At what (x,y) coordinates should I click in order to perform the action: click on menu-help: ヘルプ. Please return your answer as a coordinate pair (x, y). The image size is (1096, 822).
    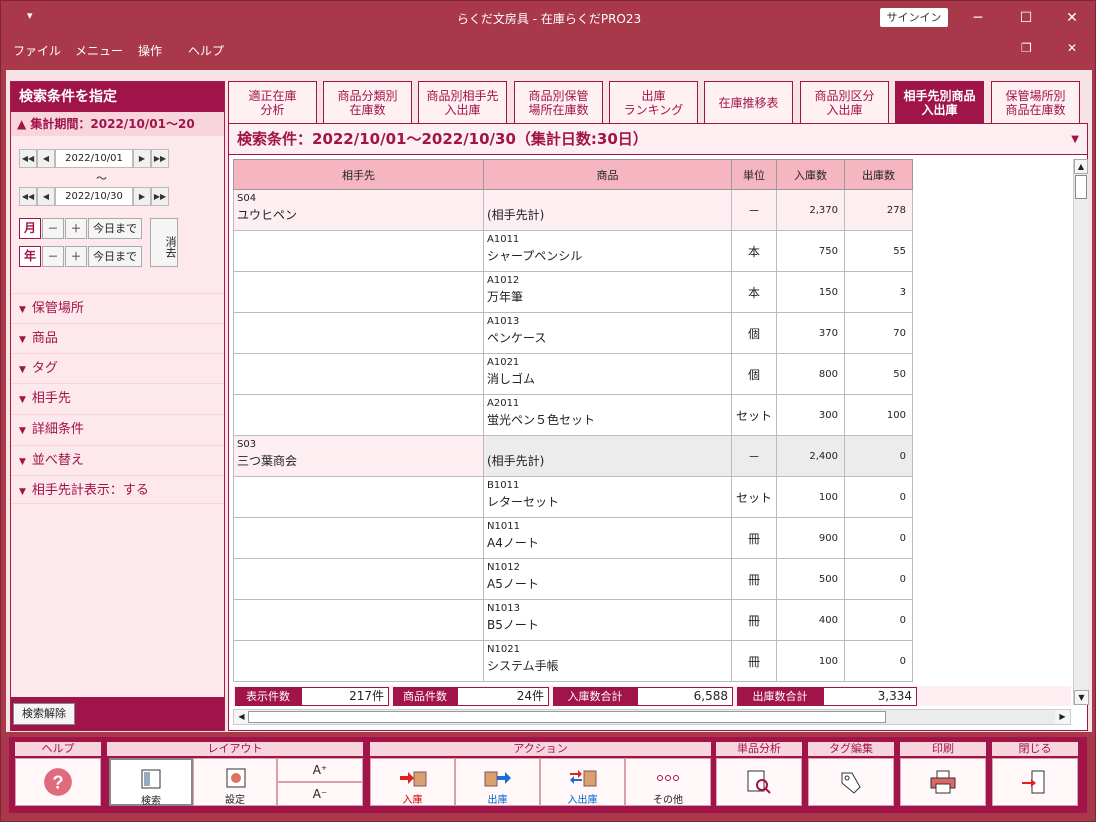
    Looking at the image, I should click on (206, 50).